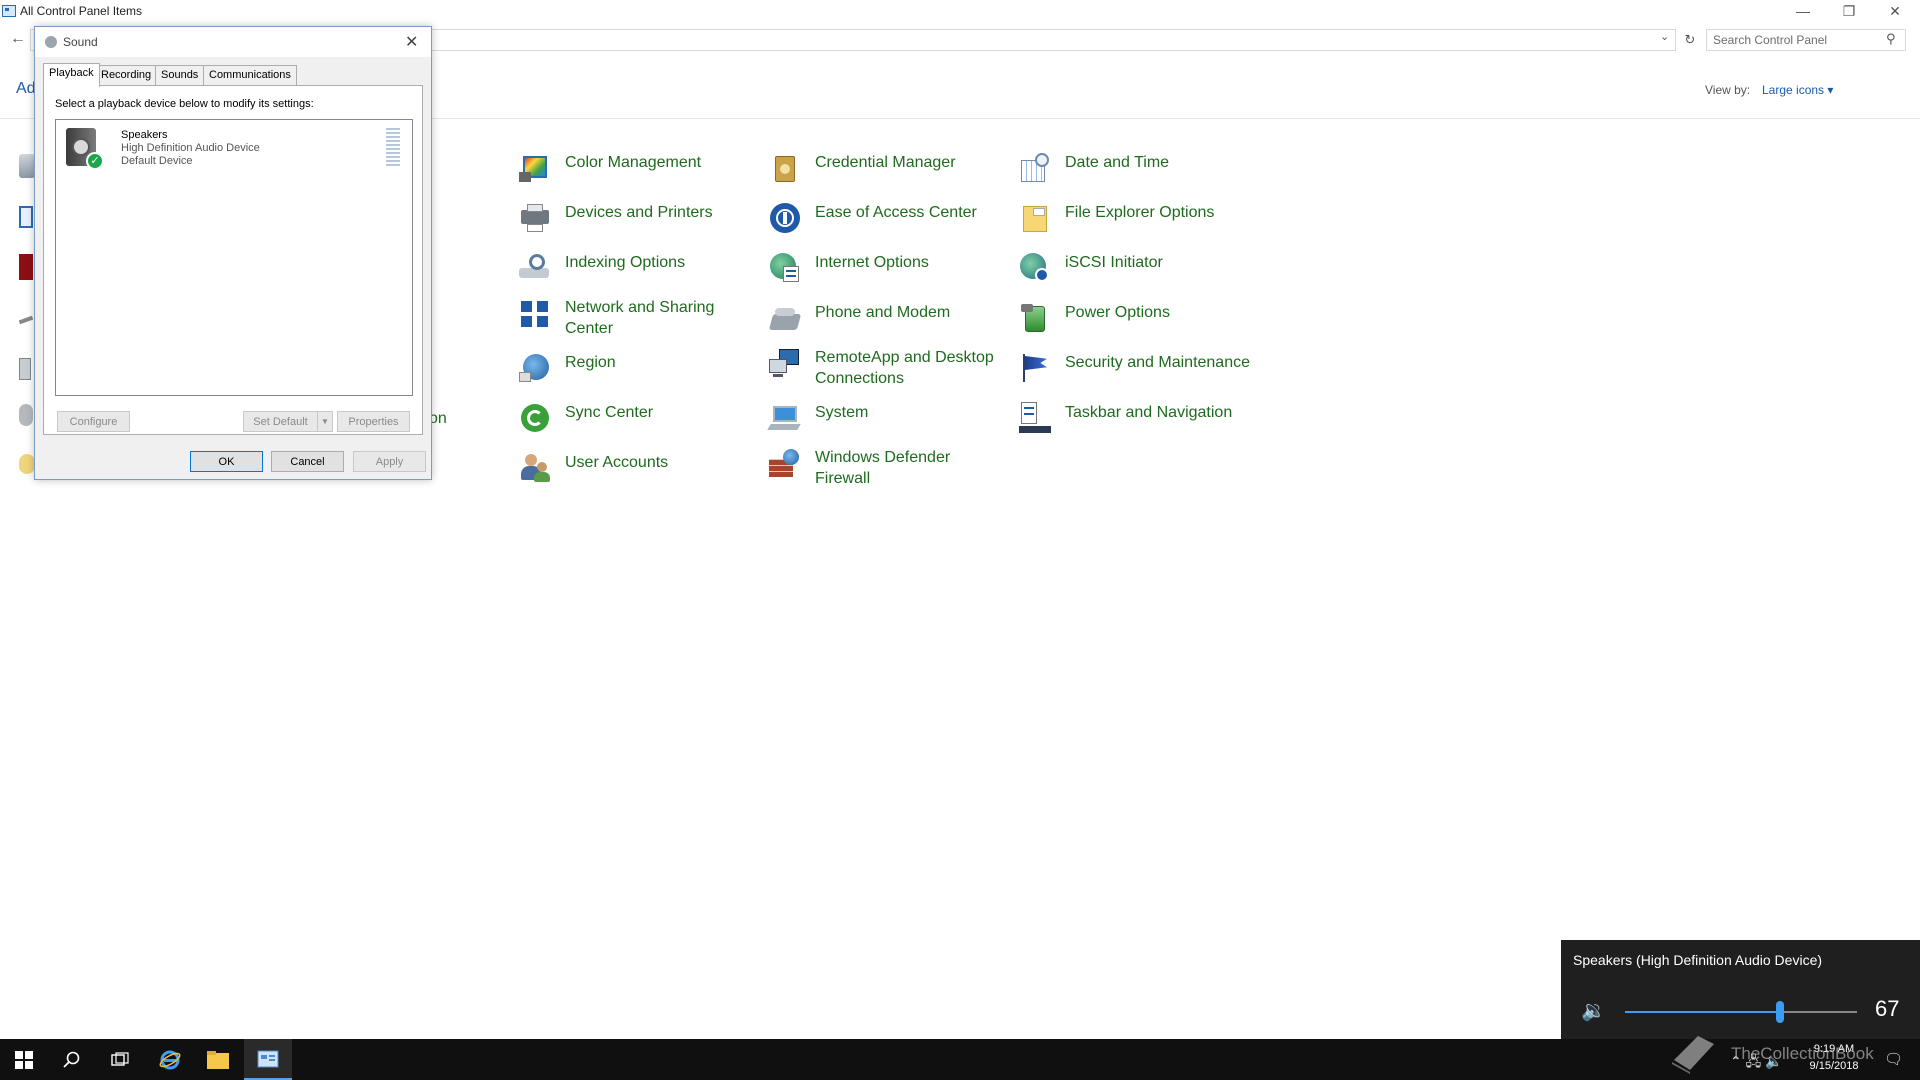 This screenshot has width=1920, height=1080. What do you see at coordinates (180, 75) in the screenshot?
I see `tab-sounds: Sounds` at bounding box center [180, 75].